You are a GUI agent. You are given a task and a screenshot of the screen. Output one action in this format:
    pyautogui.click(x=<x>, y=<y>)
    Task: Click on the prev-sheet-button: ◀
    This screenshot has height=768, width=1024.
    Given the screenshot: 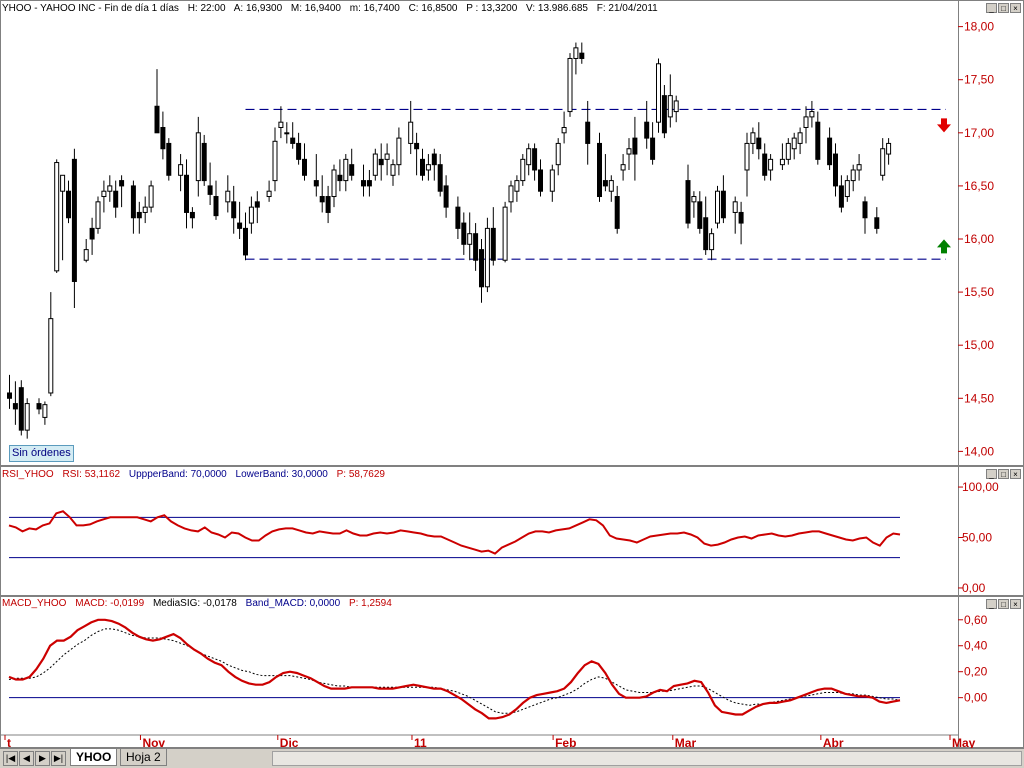 What is the action you would take?
    pyautogui.click(x=26, y=758)
    